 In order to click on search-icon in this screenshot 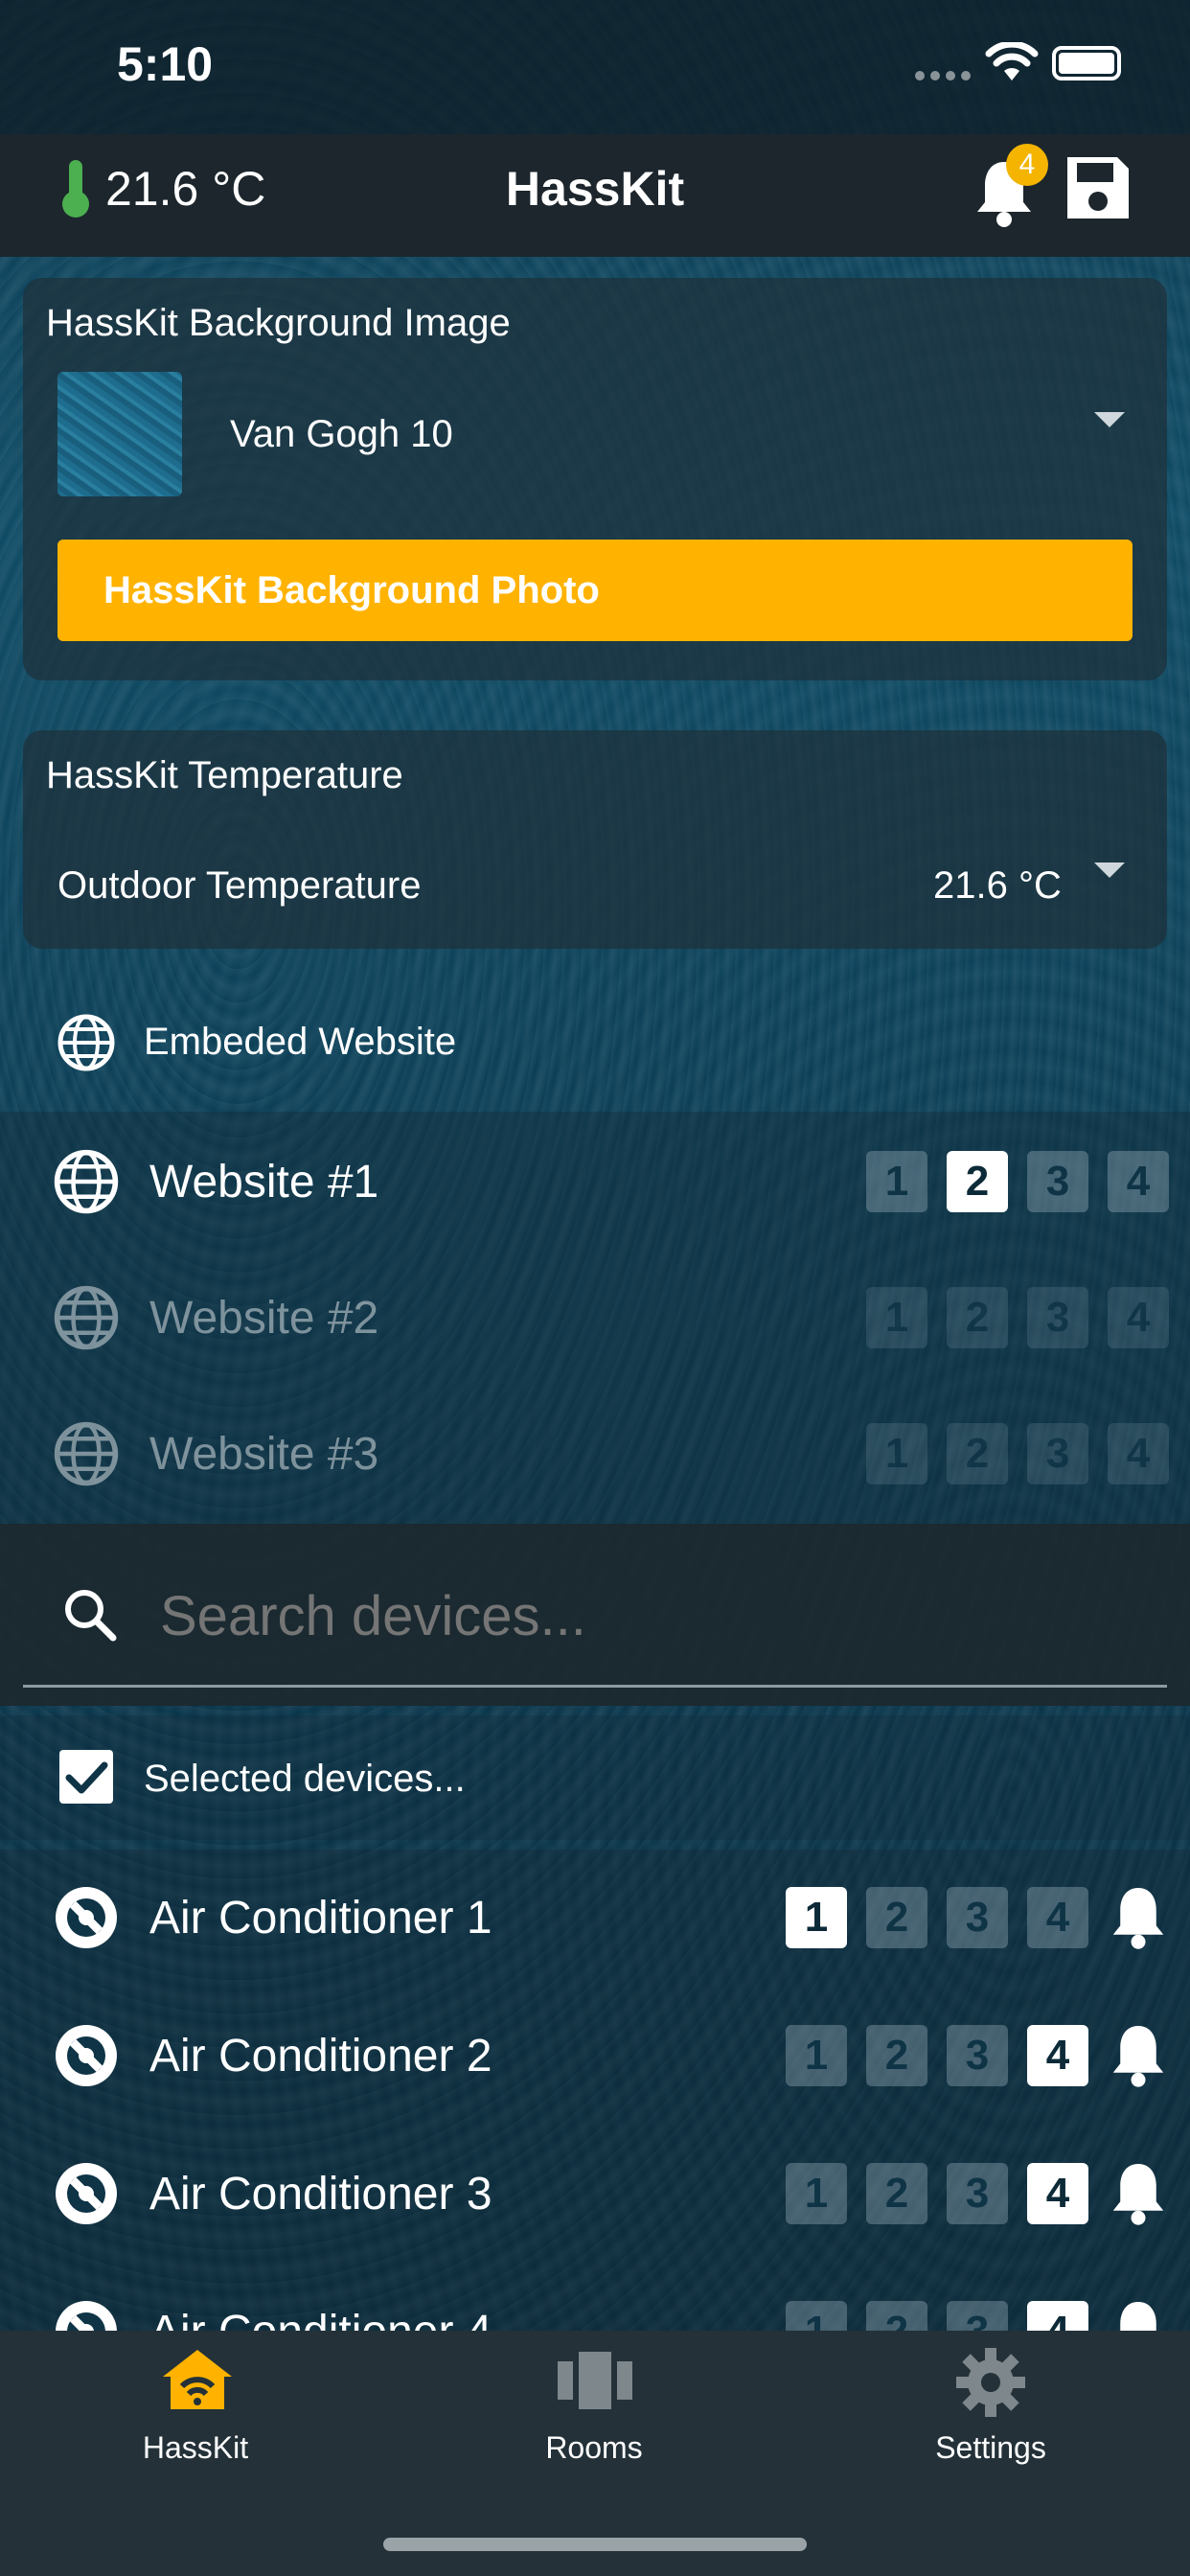, I will do `click(91, 1616)`.